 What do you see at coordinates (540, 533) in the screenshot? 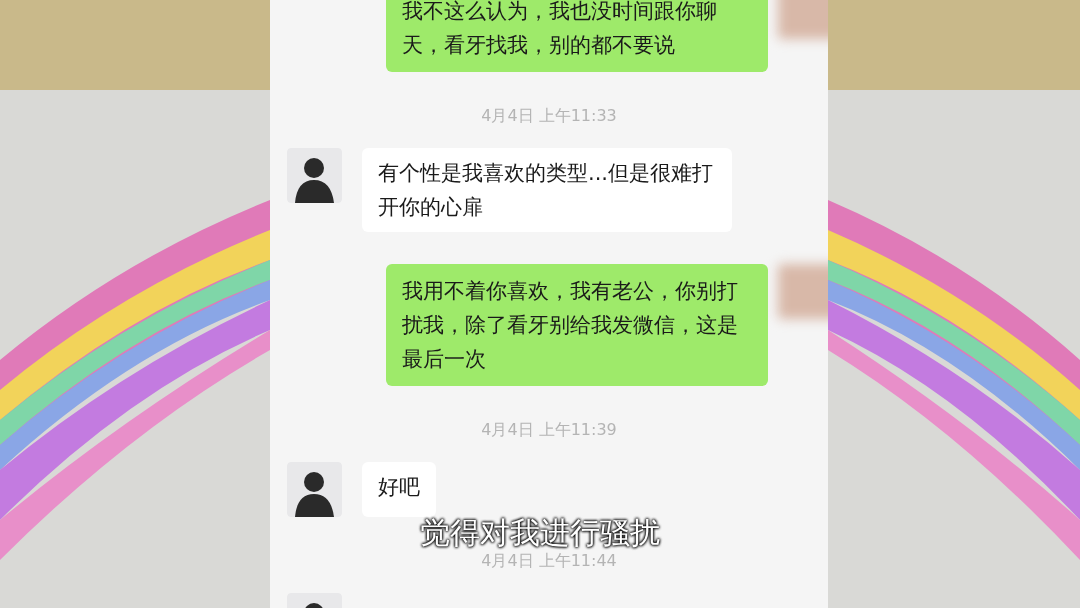
I see `subtitle: 觉得对我进行骚扰` at bounding box center [540, 533].